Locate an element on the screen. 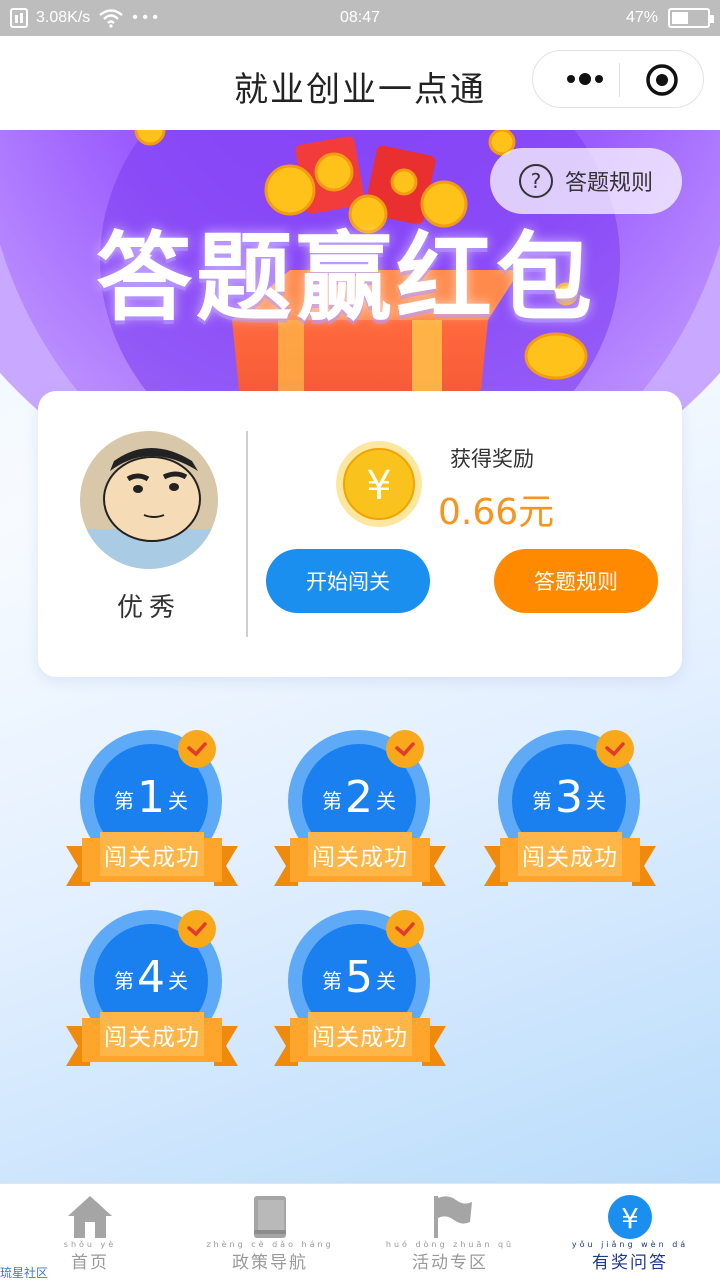 The image size is (720, 1280). level-number: 3 is located at coordinates (569, 797).